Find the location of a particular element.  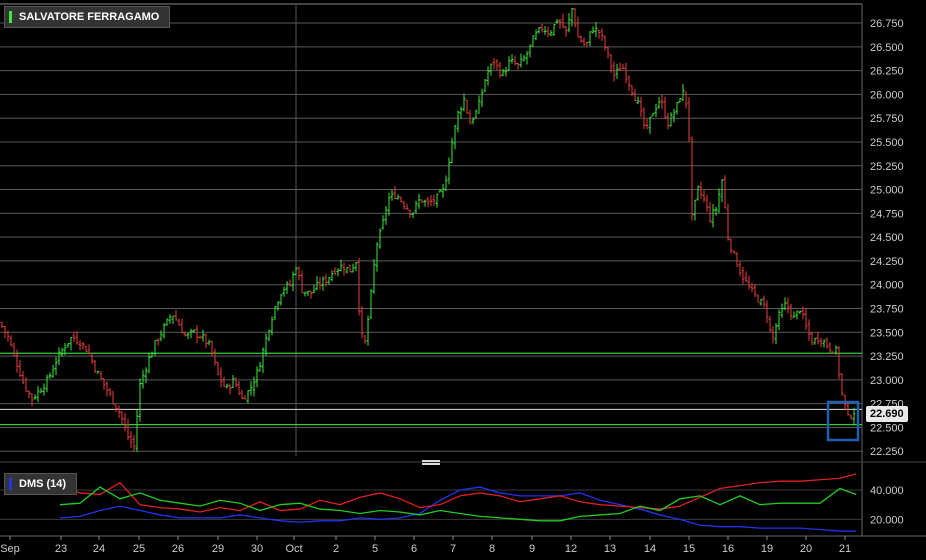

price-tick-label: 22.250 is located at coordinates (887, 452).